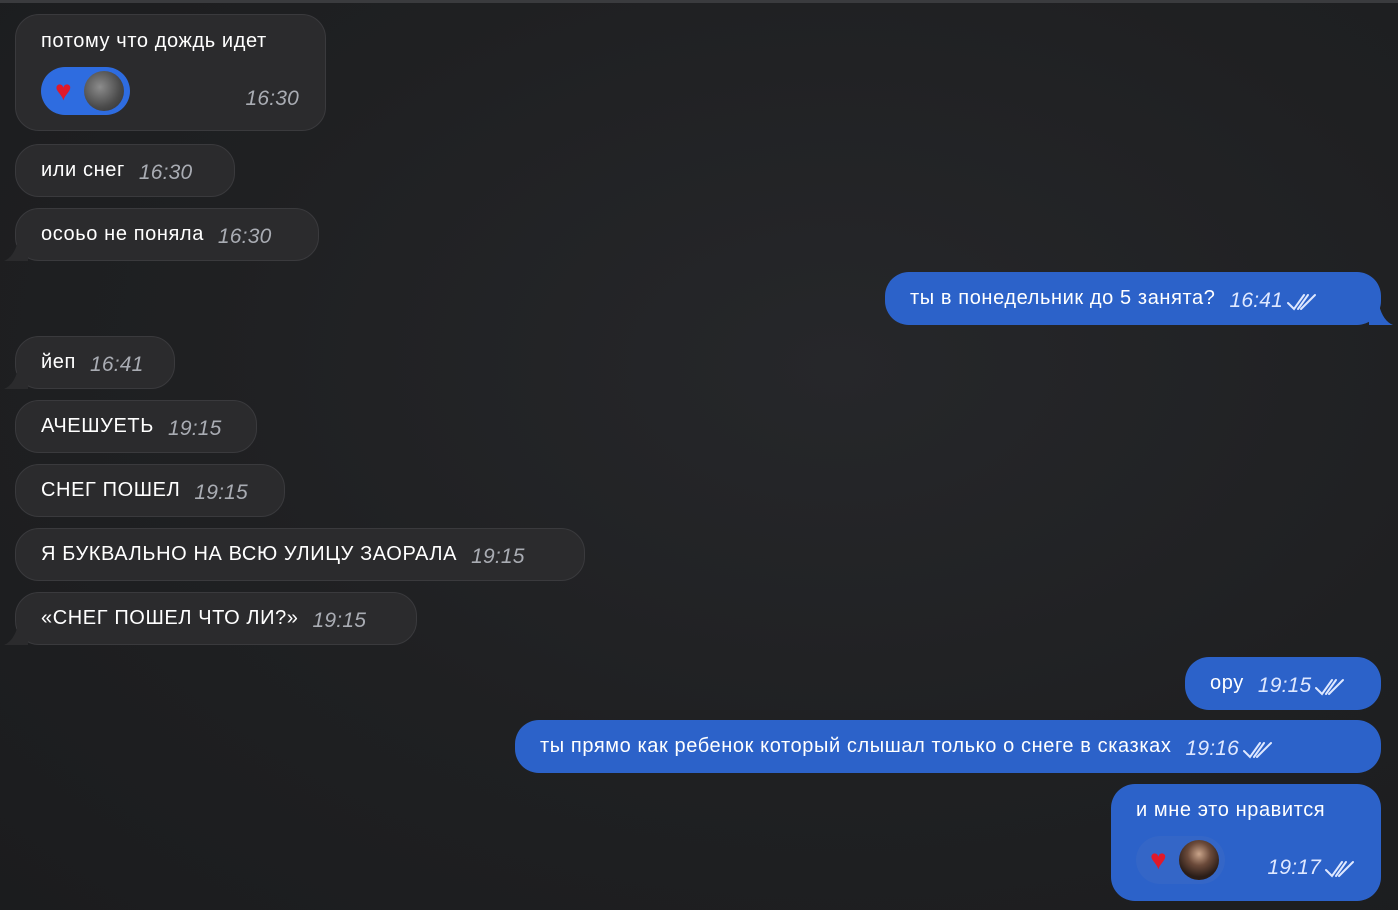 The image size is (1398, 910). I want to click on message-text: потому что дождь идет, so click(154, 41).